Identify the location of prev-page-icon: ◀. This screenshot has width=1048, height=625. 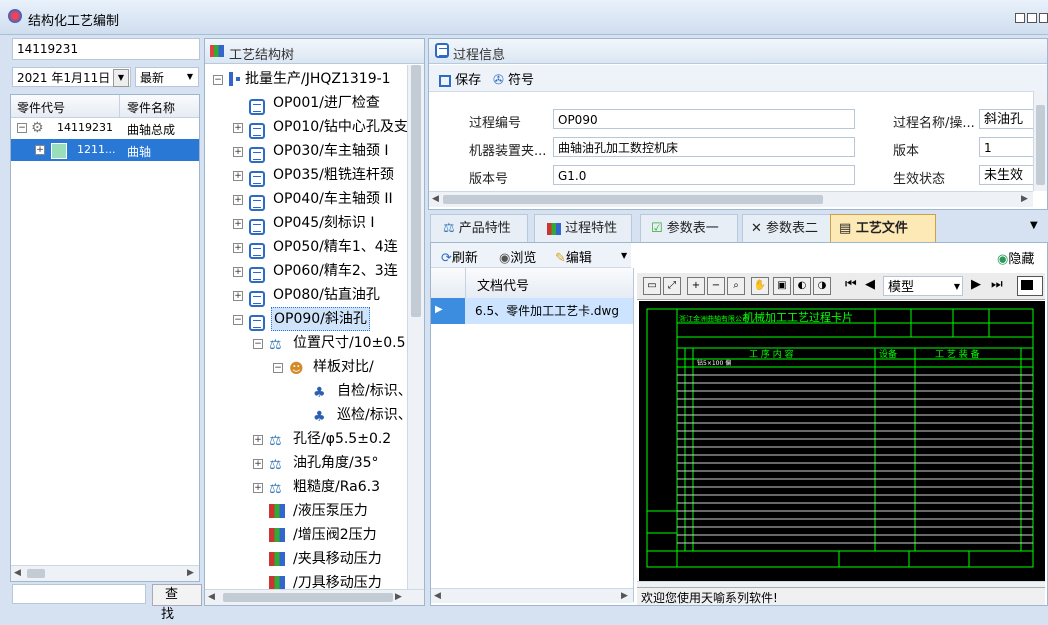
(870, 284).